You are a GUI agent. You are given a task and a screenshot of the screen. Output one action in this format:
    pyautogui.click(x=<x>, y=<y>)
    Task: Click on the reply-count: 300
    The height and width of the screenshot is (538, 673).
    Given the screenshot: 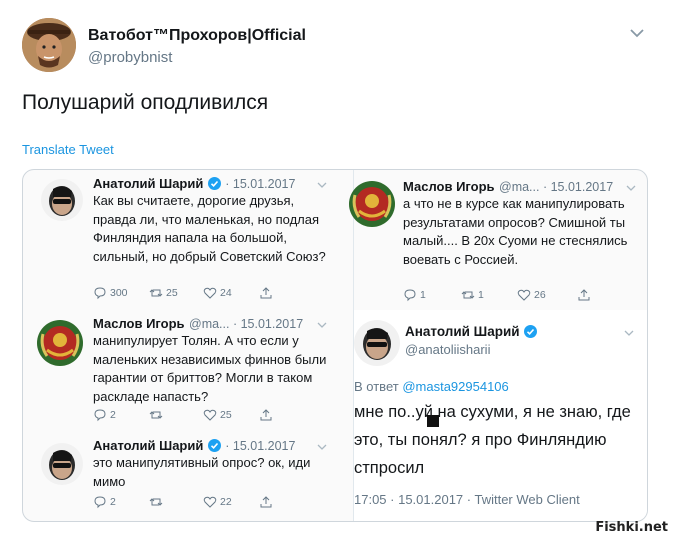 What is the action you would take?
    pyautogui.click(x=119, y=293)
    